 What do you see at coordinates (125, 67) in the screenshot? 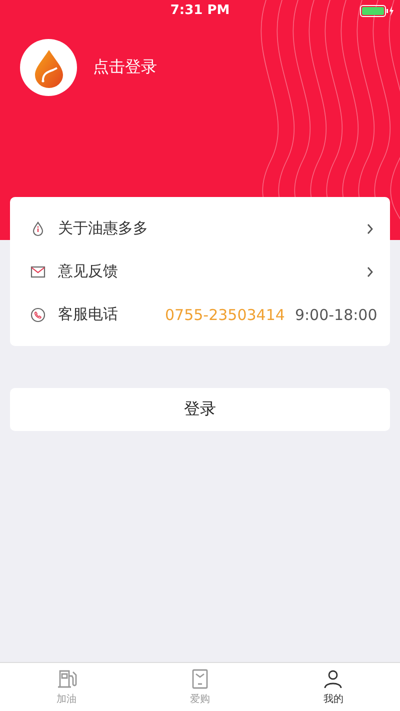
I see `login-prompt: 点击登录` at bounding box center [125, 67].